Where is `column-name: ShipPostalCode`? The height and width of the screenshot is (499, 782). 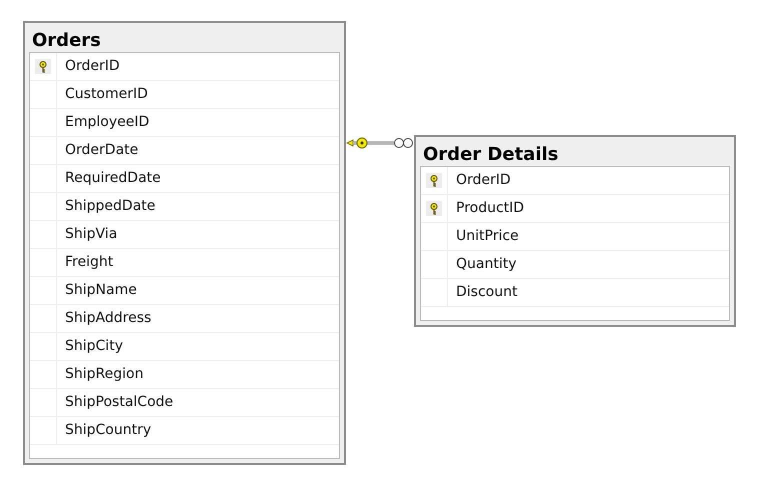
column-name: ShipPostalCode is located at coordinates (115, 402).